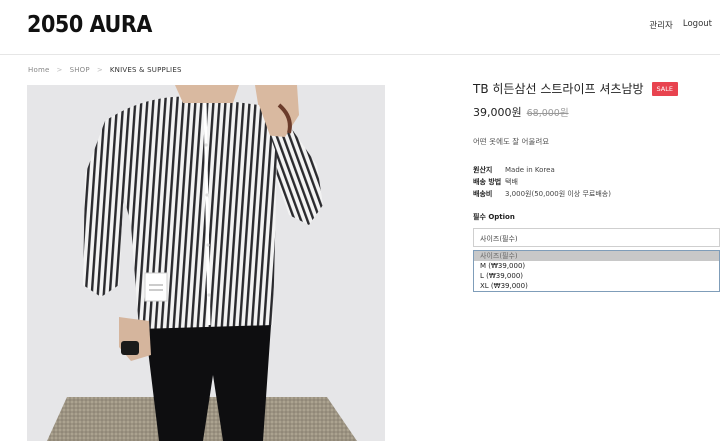  Describe the element at coordinates (664, 88) in the screenshot. I see `sale-badge: SALE` at that location.